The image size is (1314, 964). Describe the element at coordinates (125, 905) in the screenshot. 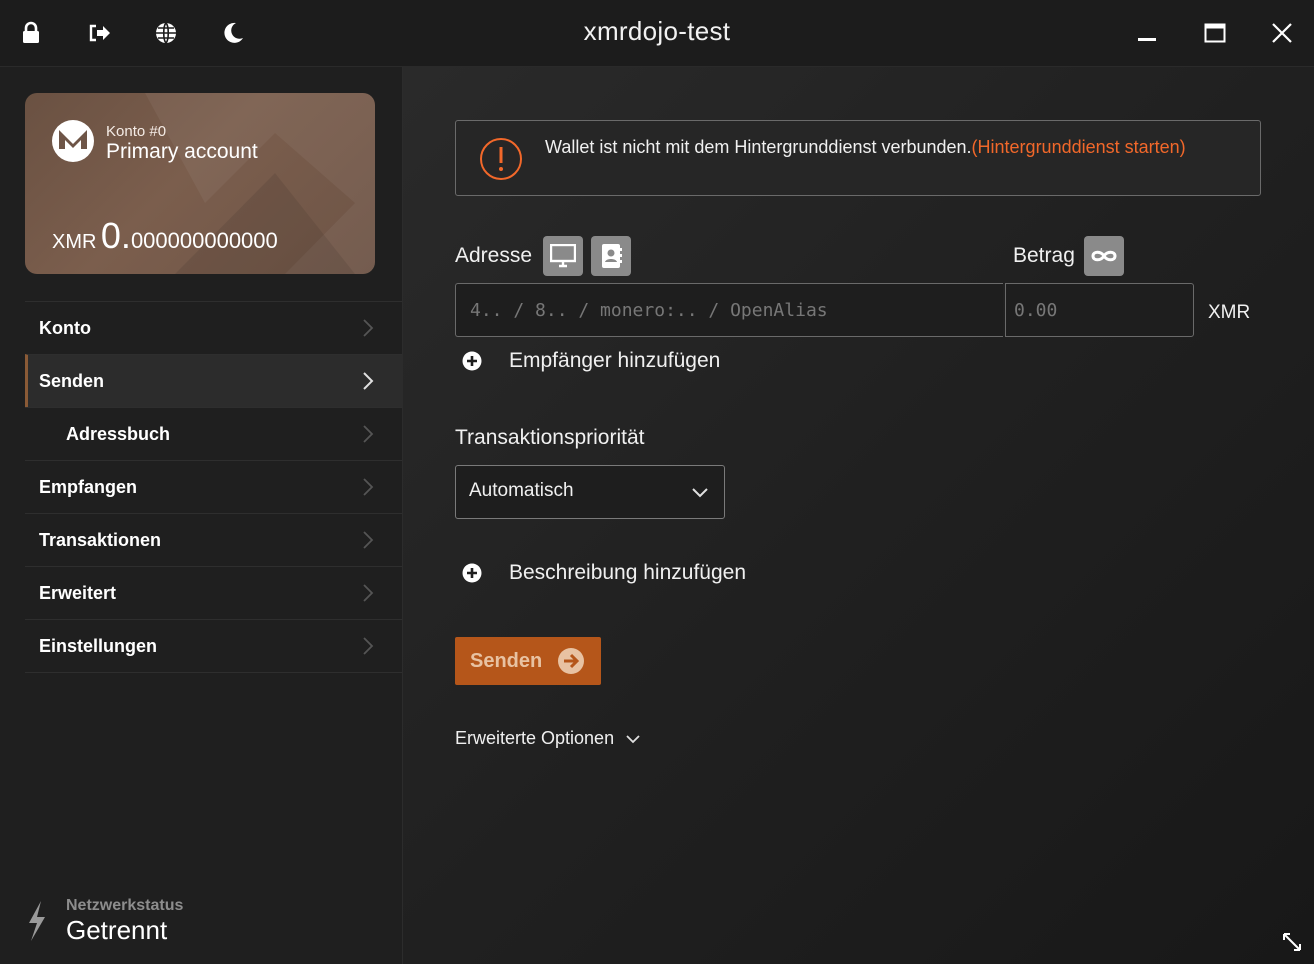

I see `network-status-label: Netzwerkstatus` at that location.